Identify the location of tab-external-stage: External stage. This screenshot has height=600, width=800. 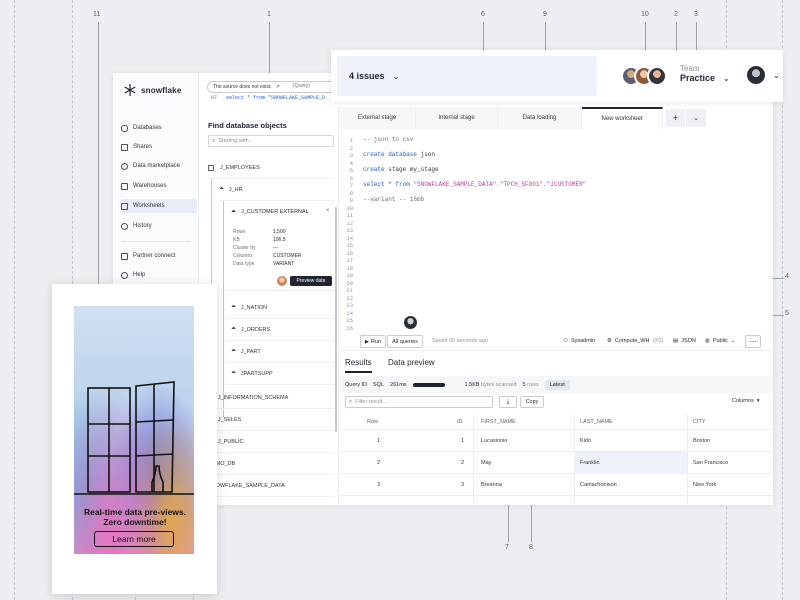
(377, 118).